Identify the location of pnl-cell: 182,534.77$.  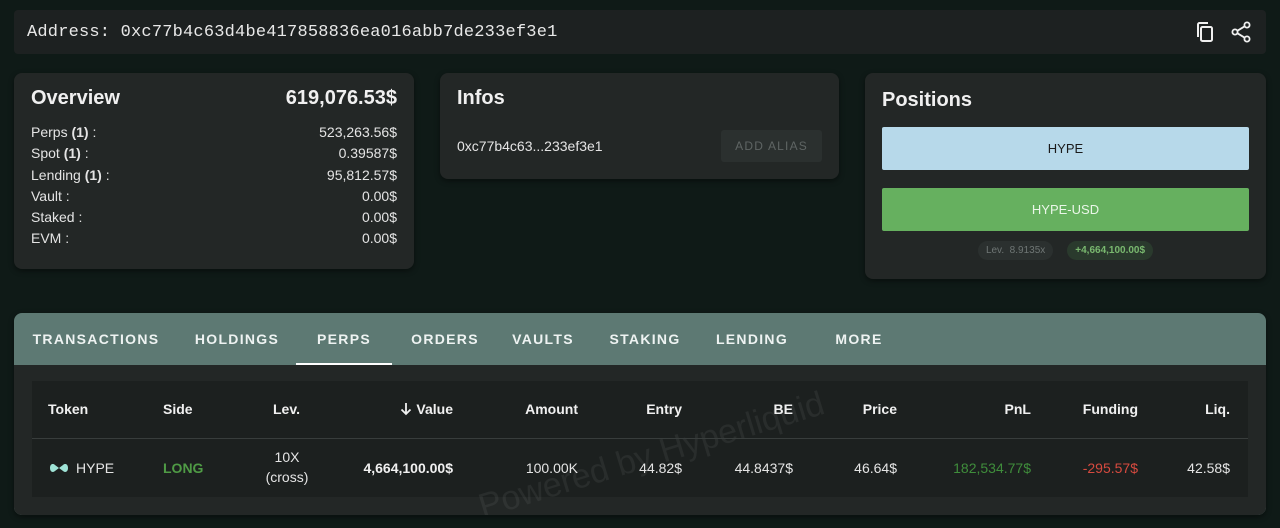
(992, 468).